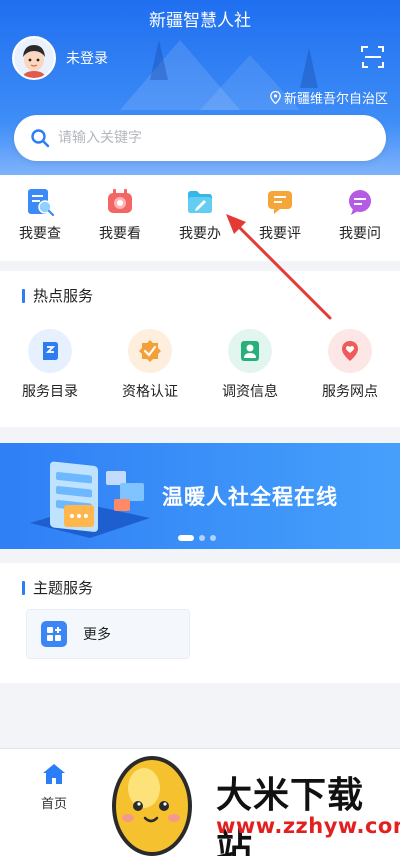  I want to click on banner-dot-active, so click(186, 538).